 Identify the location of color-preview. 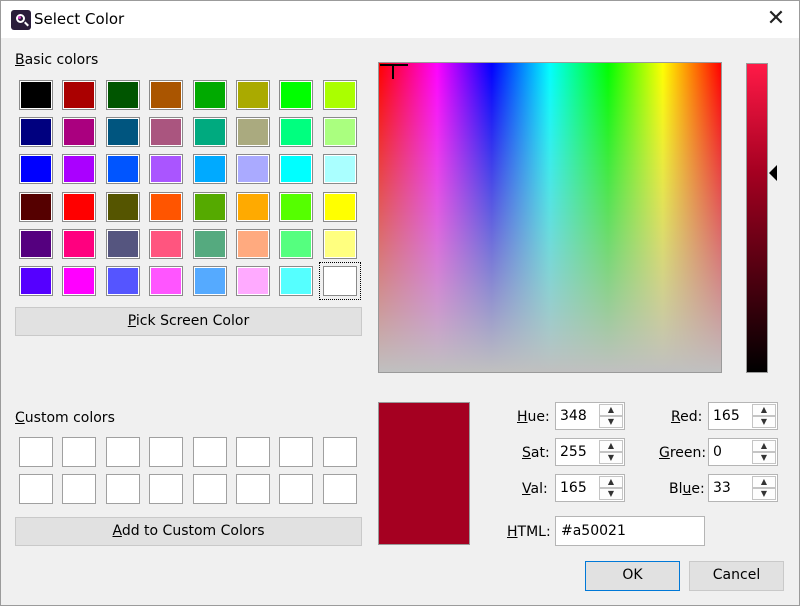
(424, 473).